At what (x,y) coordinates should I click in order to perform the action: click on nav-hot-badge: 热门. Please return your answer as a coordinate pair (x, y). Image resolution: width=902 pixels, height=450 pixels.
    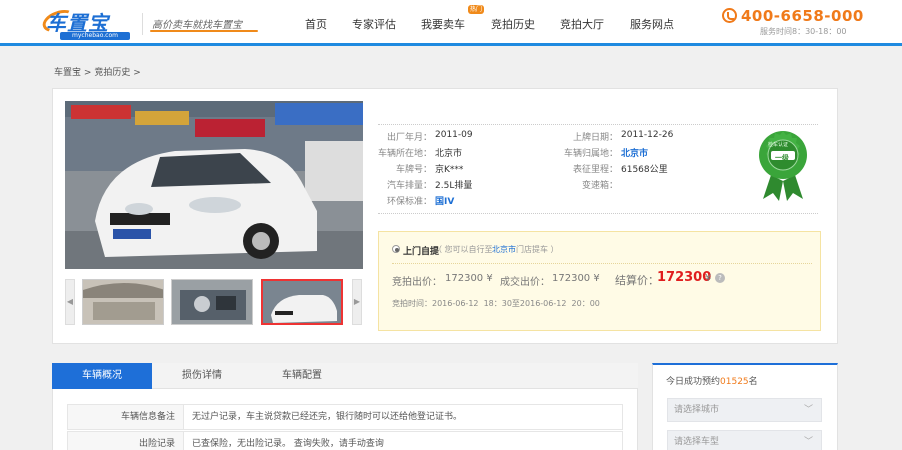
    Looking at the image, I should click on (476, 9).